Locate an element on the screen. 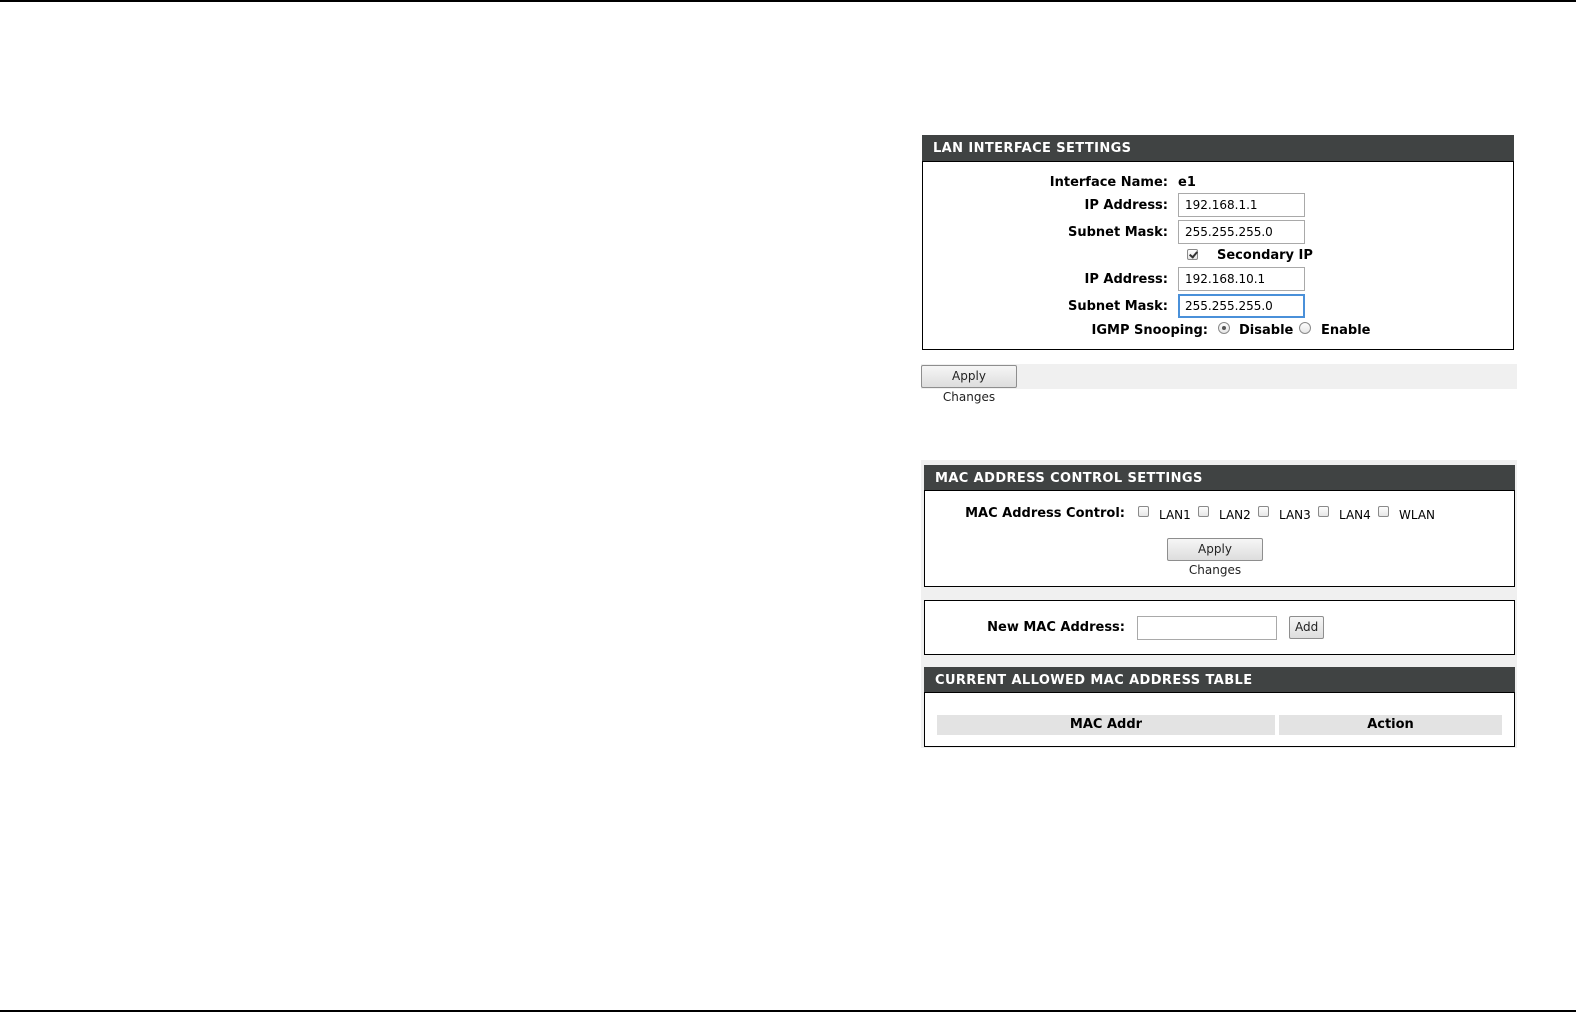 This screenshot has height=1017, width=1576. subnet-mask-input is located at coordinates (1241, 232).